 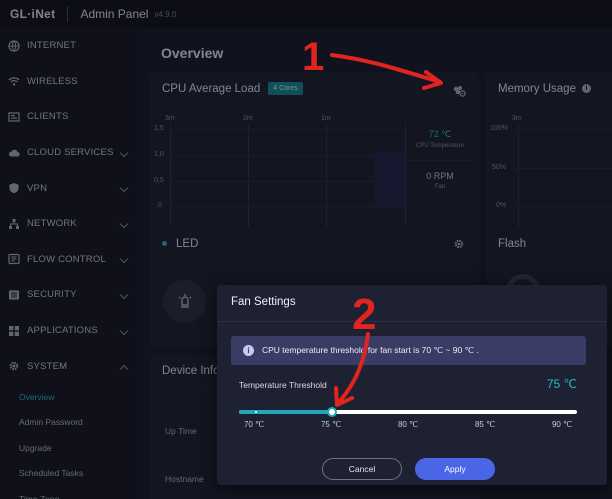 I want to click on slider-fill, so click(x=285, y=412).